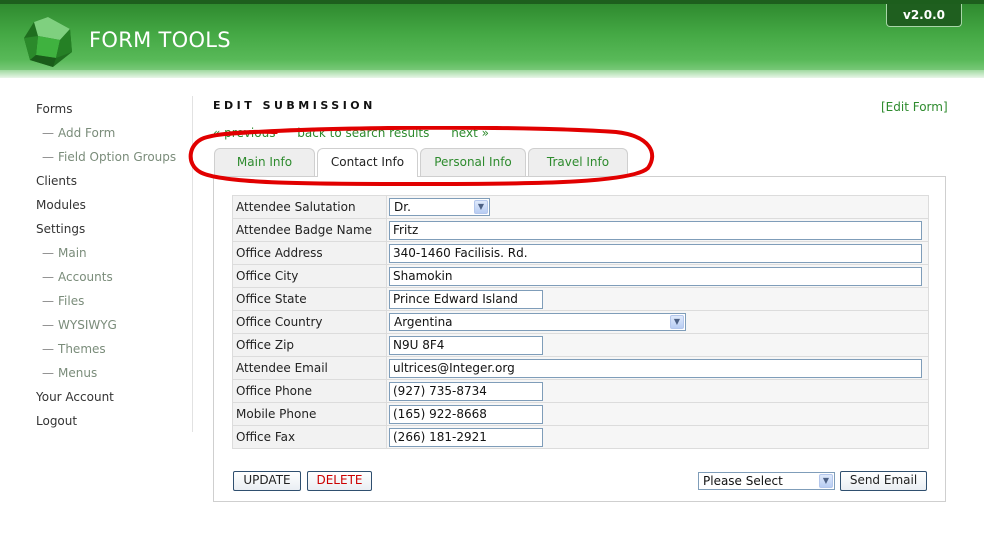 This screenshot has height=541, width=984. What do you see at coordinates (466, 299) in the screenshot?
I see `office-state-input: Prince Edward Island` at bounding box center [466, 299].